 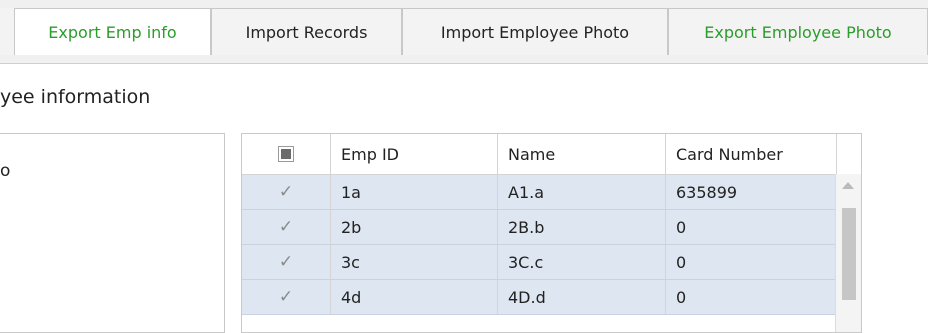 I want to click on table-row: ✓ 1a A1.a 635899, so click(x=539, y=192).